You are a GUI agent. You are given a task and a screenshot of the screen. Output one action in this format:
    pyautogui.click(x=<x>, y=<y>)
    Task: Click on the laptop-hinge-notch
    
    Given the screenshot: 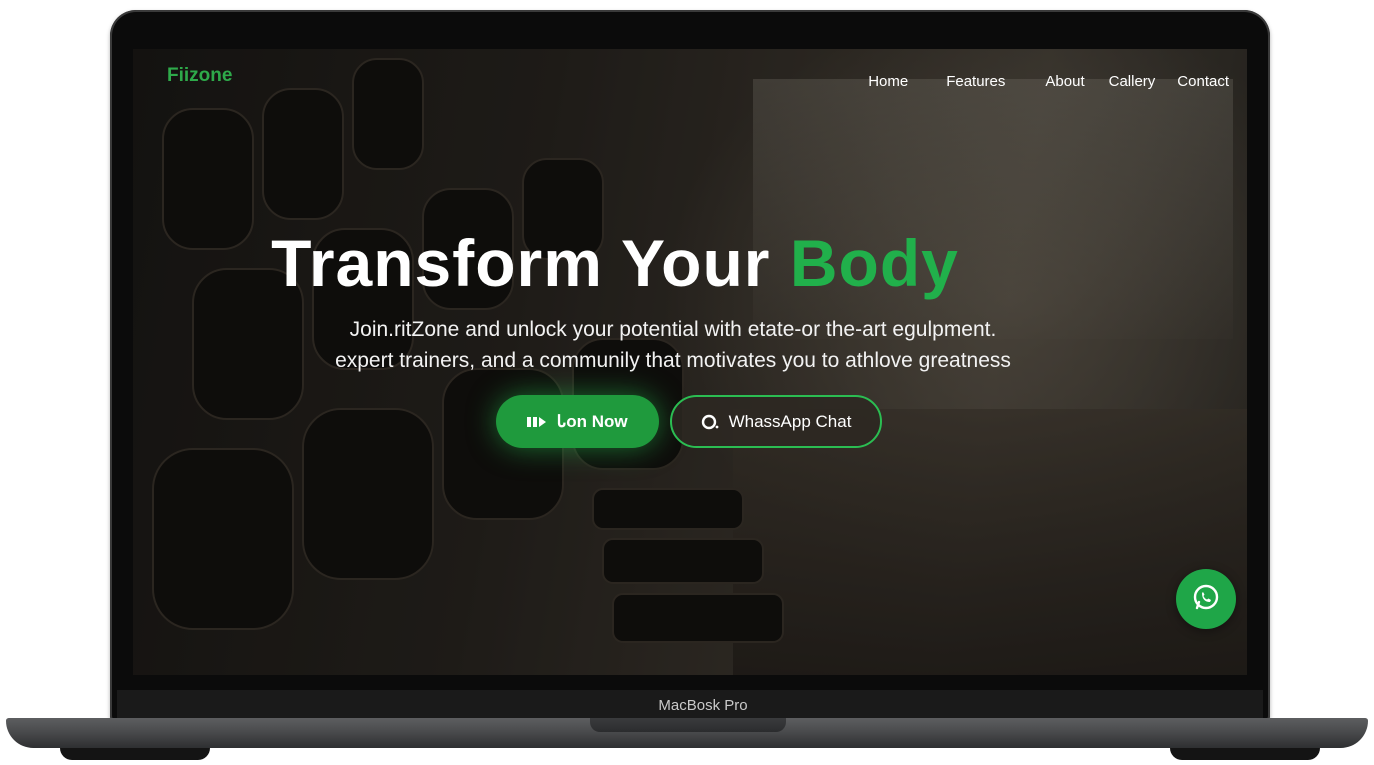 What is the action you would take?
    pyautogui.click(x=688, y=725)
    